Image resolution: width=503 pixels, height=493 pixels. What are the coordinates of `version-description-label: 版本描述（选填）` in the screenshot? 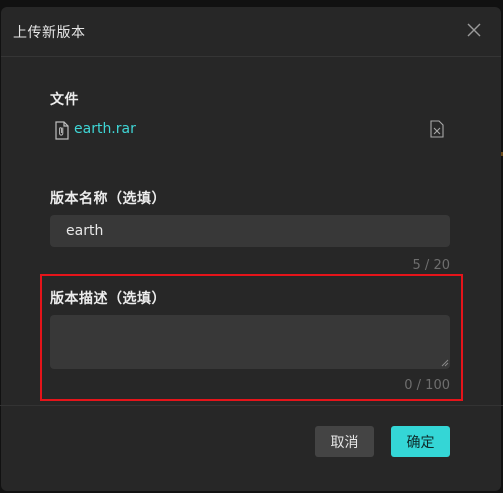 It's located at (108, 299).